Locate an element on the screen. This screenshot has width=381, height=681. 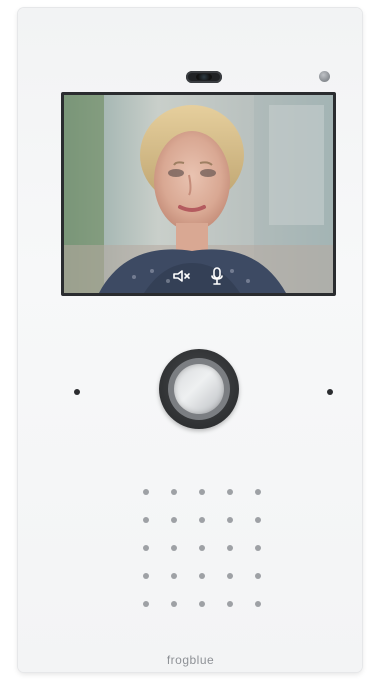
call-button is located at coordinates (199, 389).